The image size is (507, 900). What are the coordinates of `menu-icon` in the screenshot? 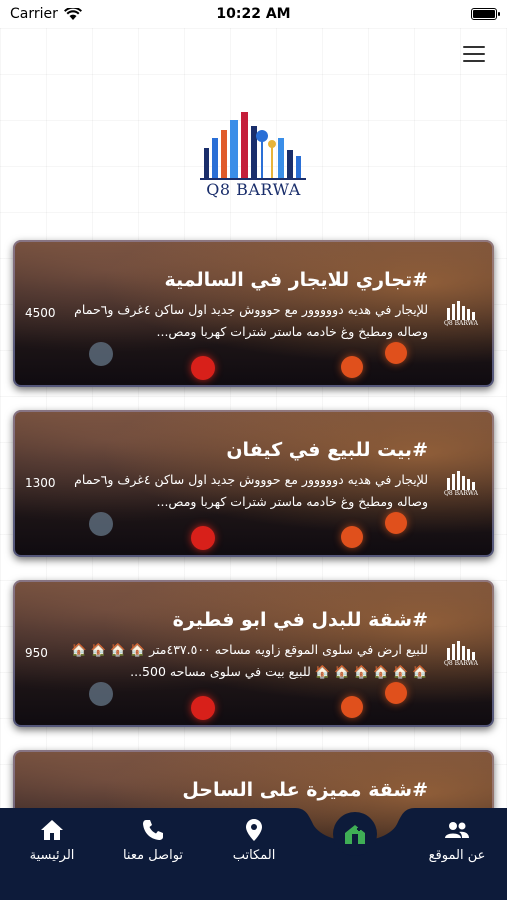 It's located at (474, 54).